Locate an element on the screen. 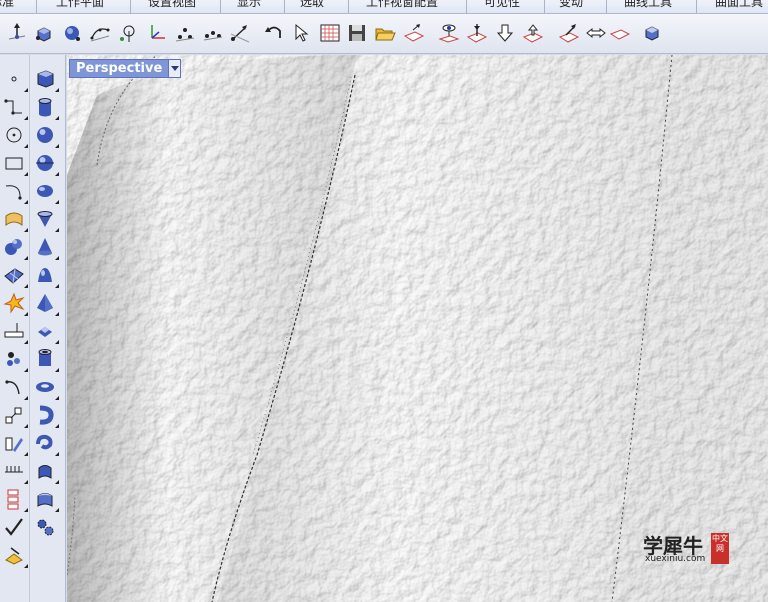  grid-icon is located at coordinates (330, 33).